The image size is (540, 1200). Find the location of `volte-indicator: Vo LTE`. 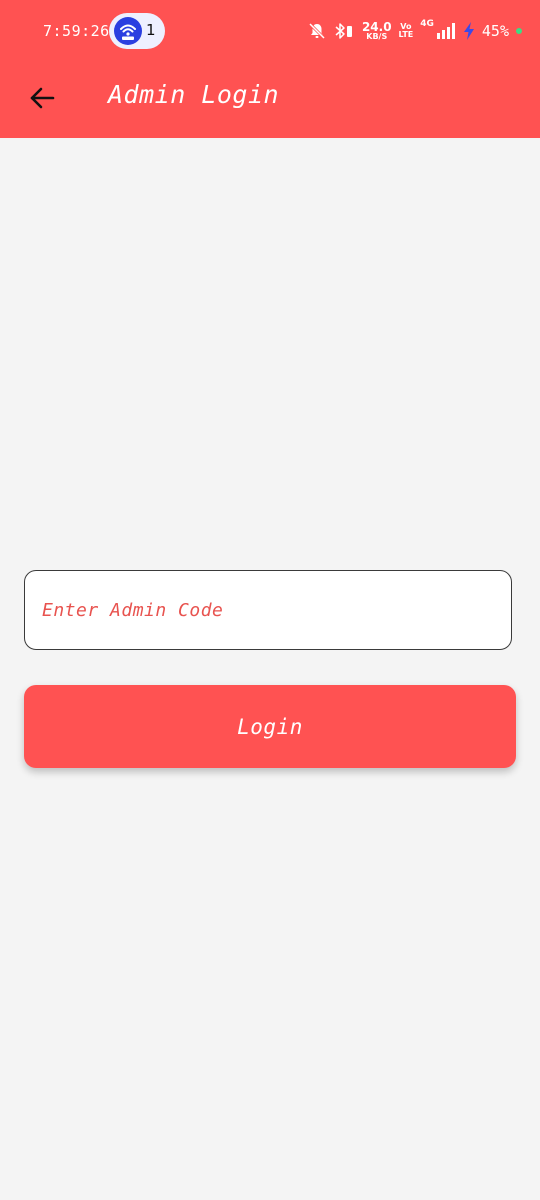

volte-indicator: Vo LTE is located at coordinates (406, 31).